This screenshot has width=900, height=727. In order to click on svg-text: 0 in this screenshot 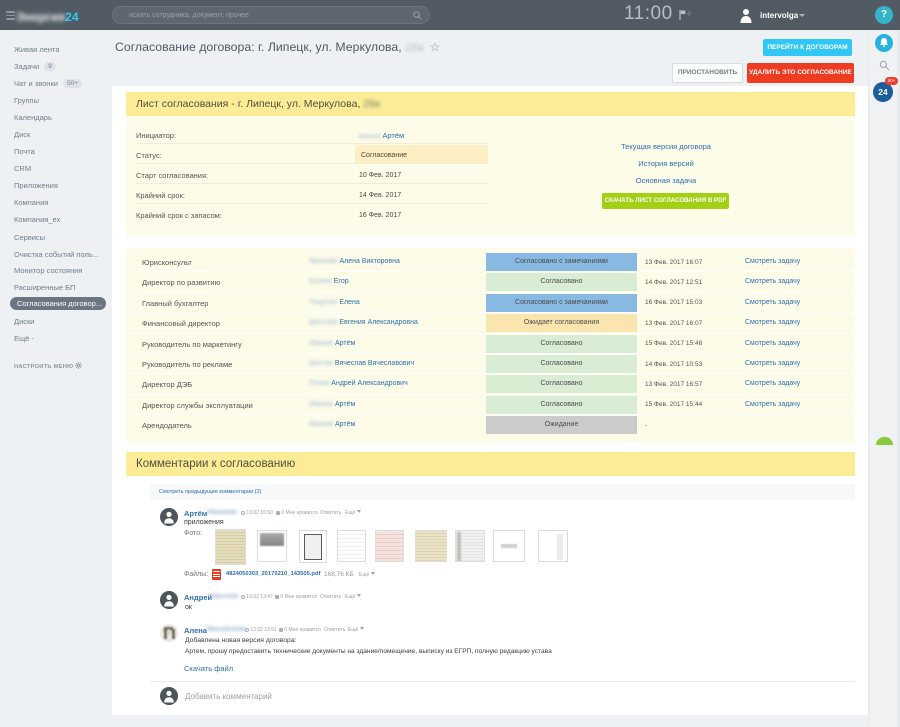, I will do `click(689, 15)`.